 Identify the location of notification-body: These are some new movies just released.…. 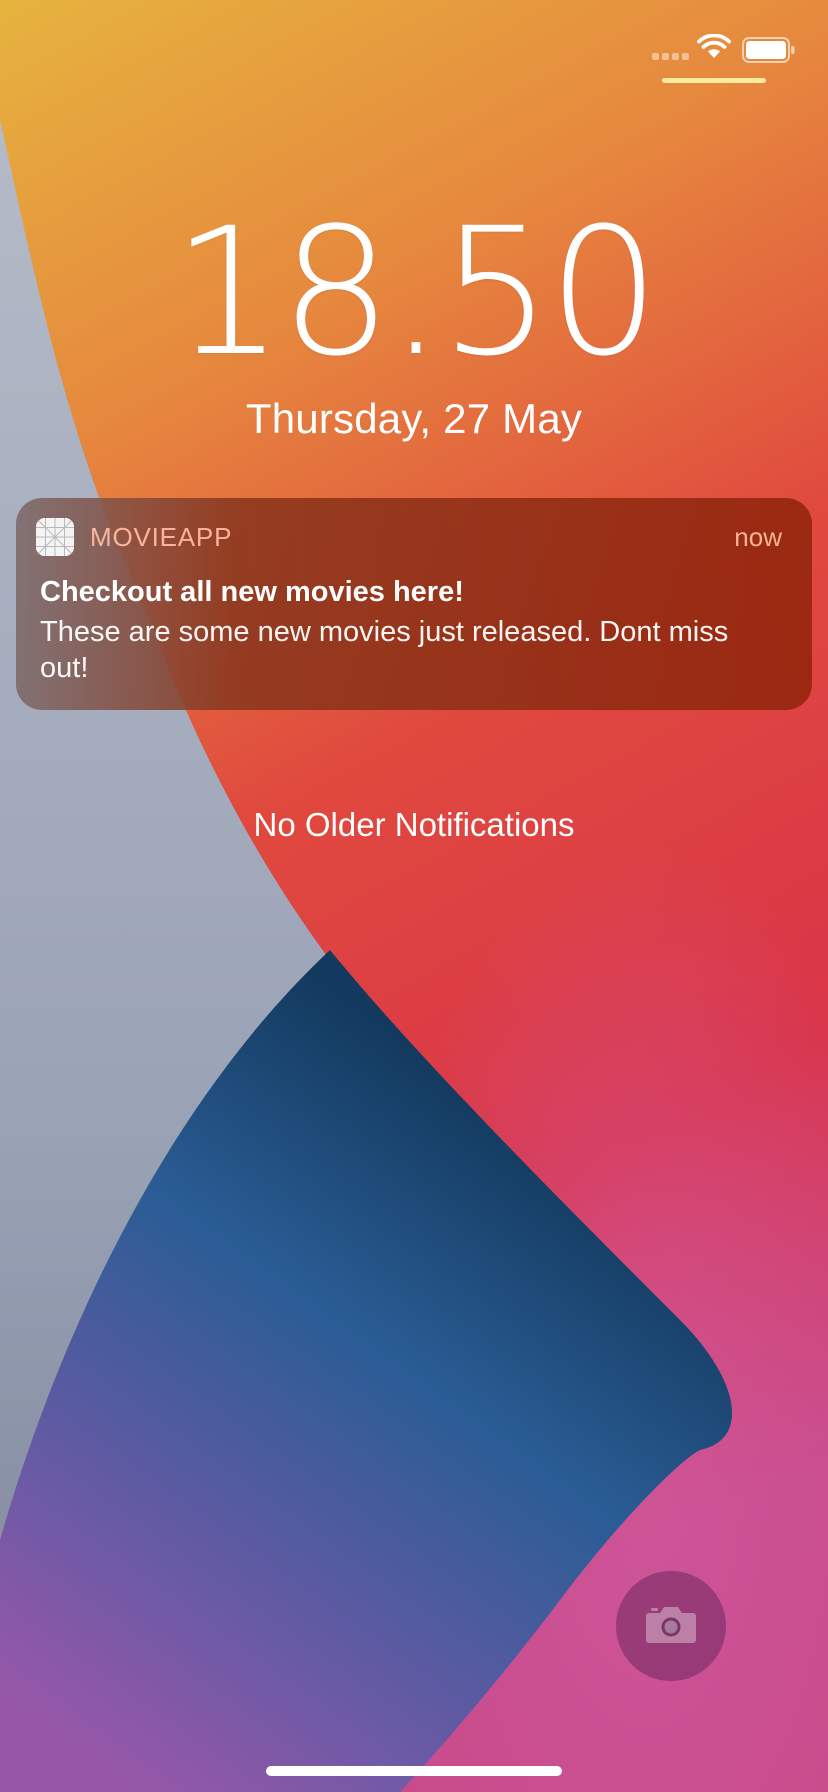
(384, 650).